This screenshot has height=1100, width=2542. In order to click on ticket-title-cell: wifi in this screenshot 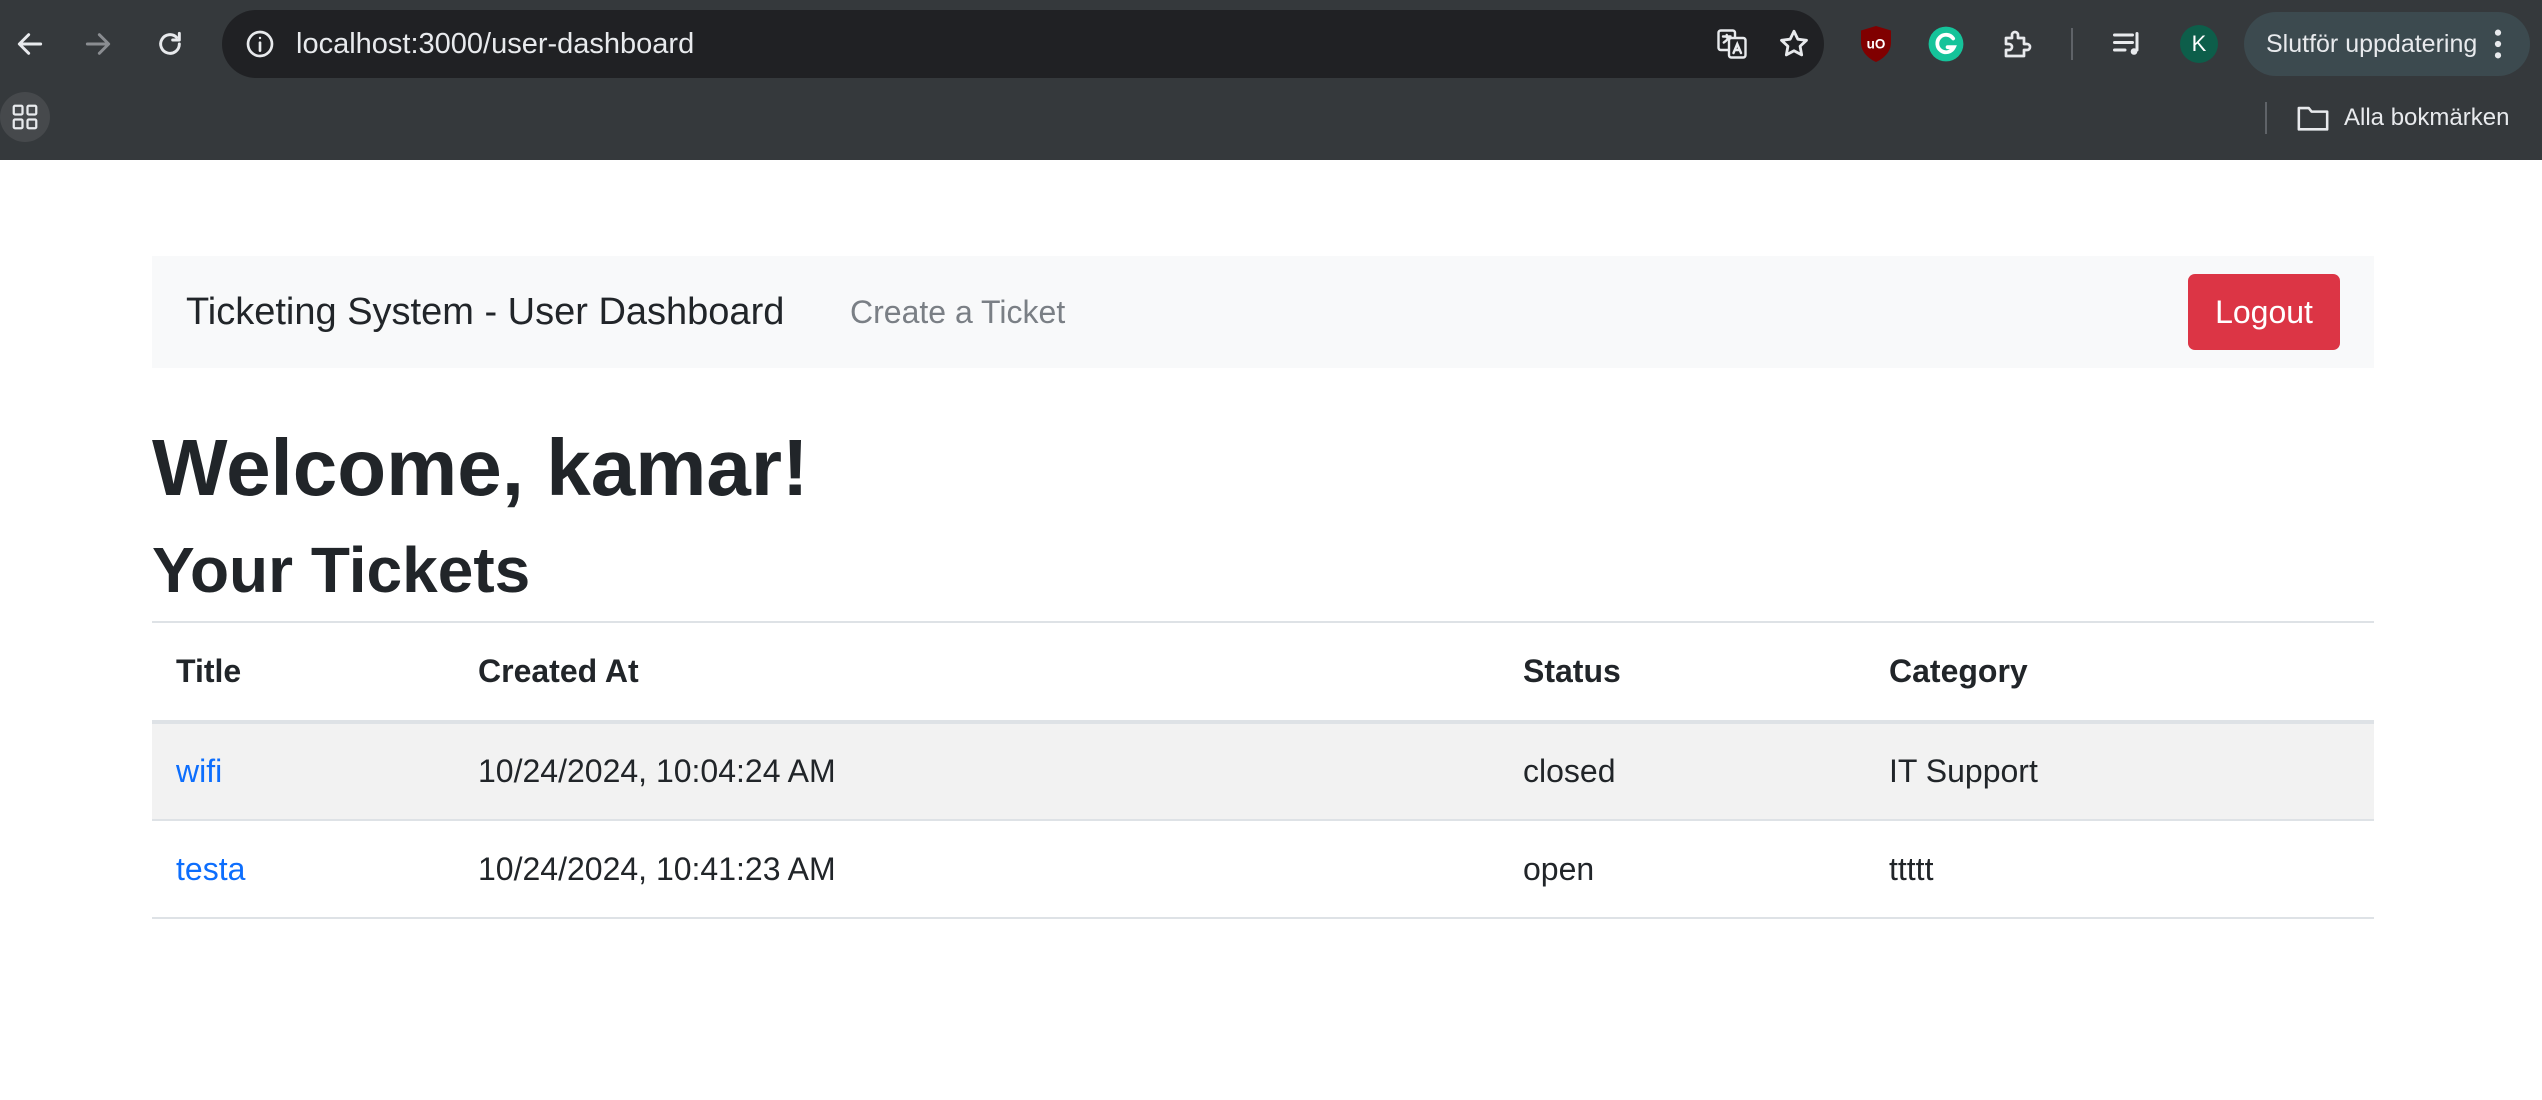, I will do `click(303, 771)`.